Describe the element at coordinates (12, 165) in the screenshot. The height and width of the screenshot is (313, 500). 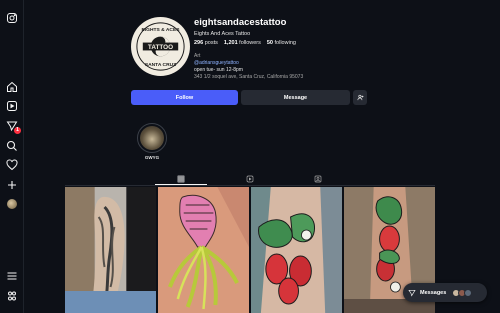
I see `notifications-icon` at that location.